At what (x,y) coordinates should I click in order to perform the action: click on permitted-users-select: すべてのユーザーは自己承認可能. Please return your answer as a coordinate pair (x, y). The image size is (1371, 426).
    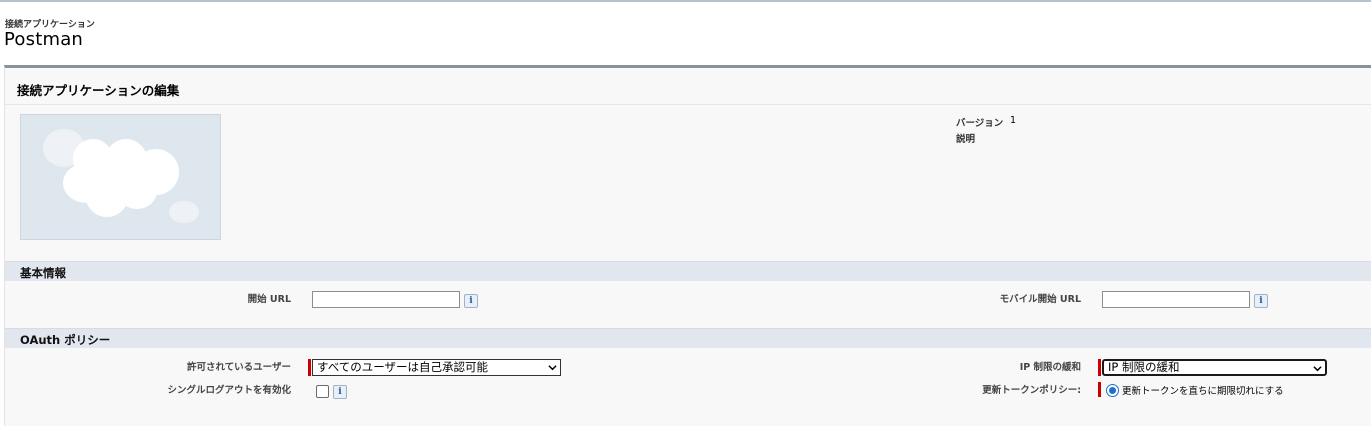
    Looking at the image, I should click on (436, 367).